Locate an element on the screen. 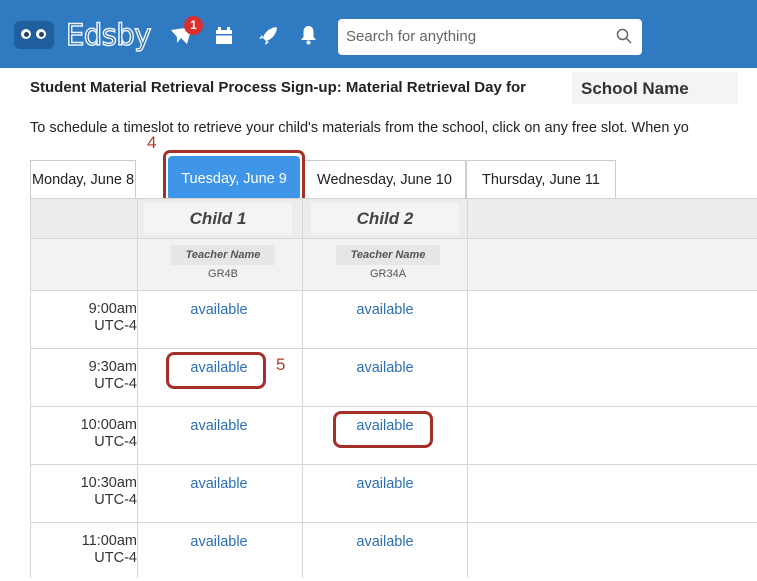  rocket-icon is located at coordinates (268, 36).